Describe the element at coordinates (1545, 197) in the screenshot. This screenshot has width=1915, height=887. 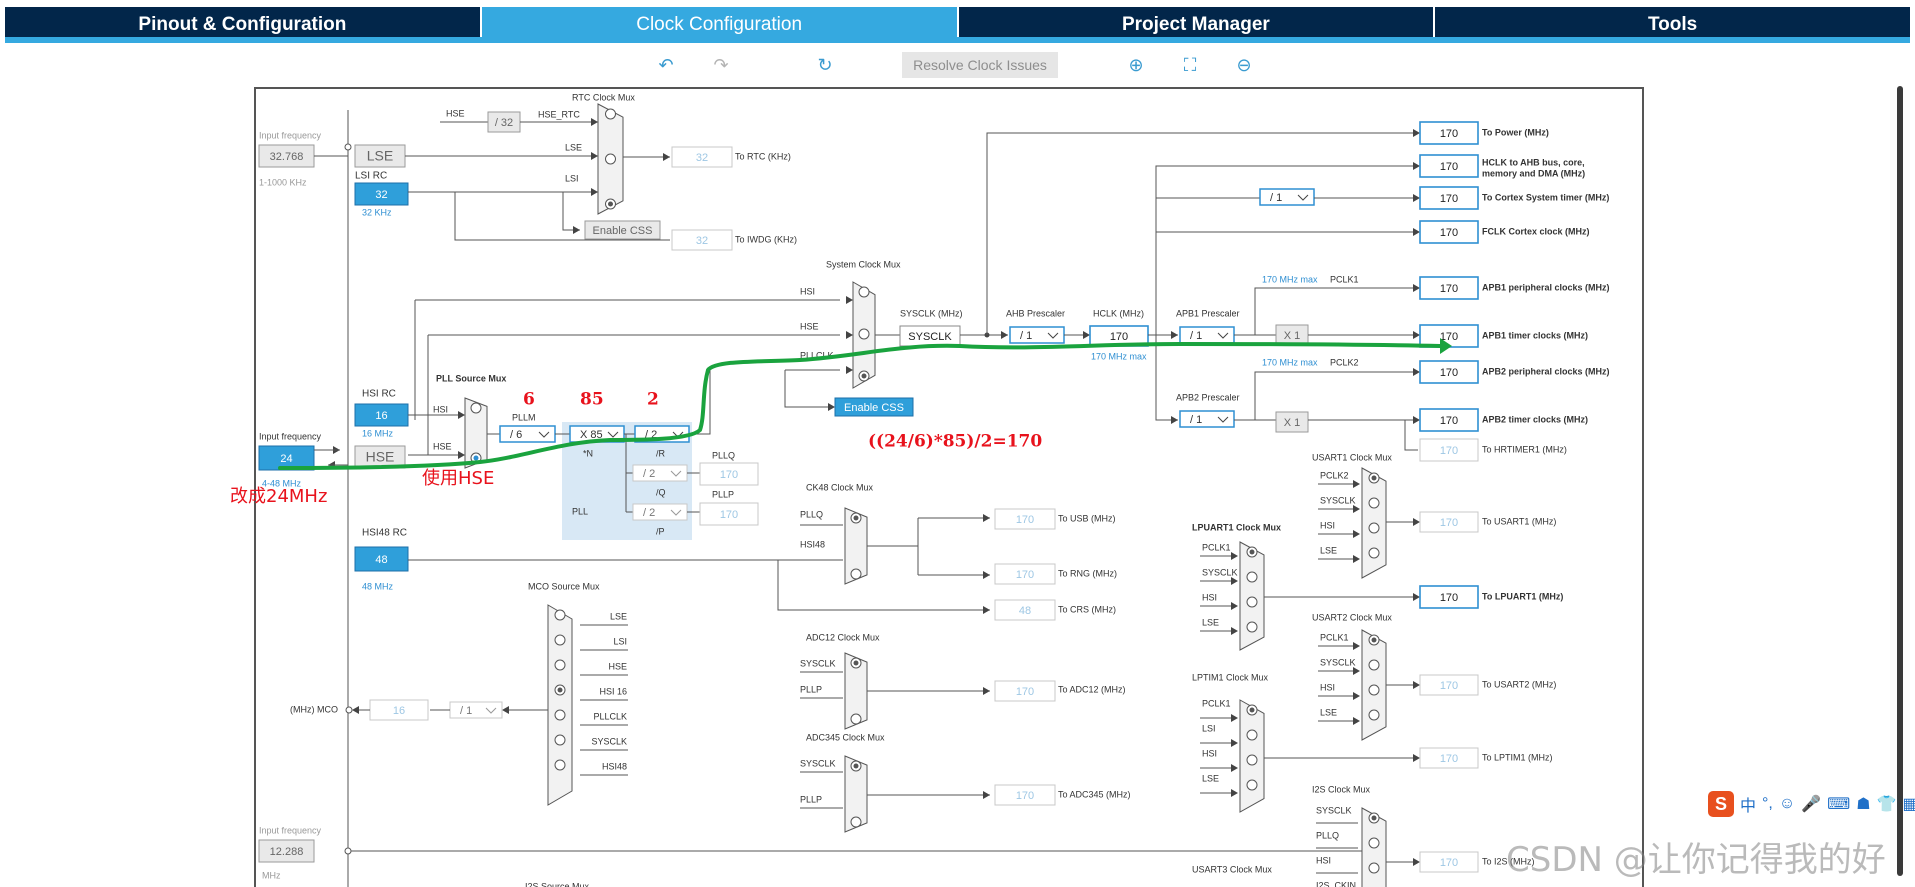
I see `output-label-2: To Cortex System timer (MHz)` at that location.